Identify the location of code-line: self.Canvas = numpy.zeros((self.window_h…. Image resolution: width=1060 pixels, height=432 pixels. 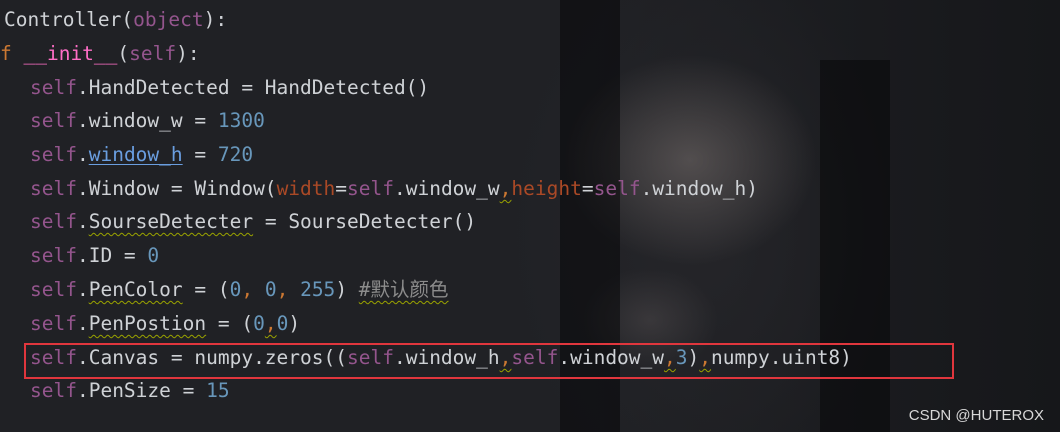
(441, 357).